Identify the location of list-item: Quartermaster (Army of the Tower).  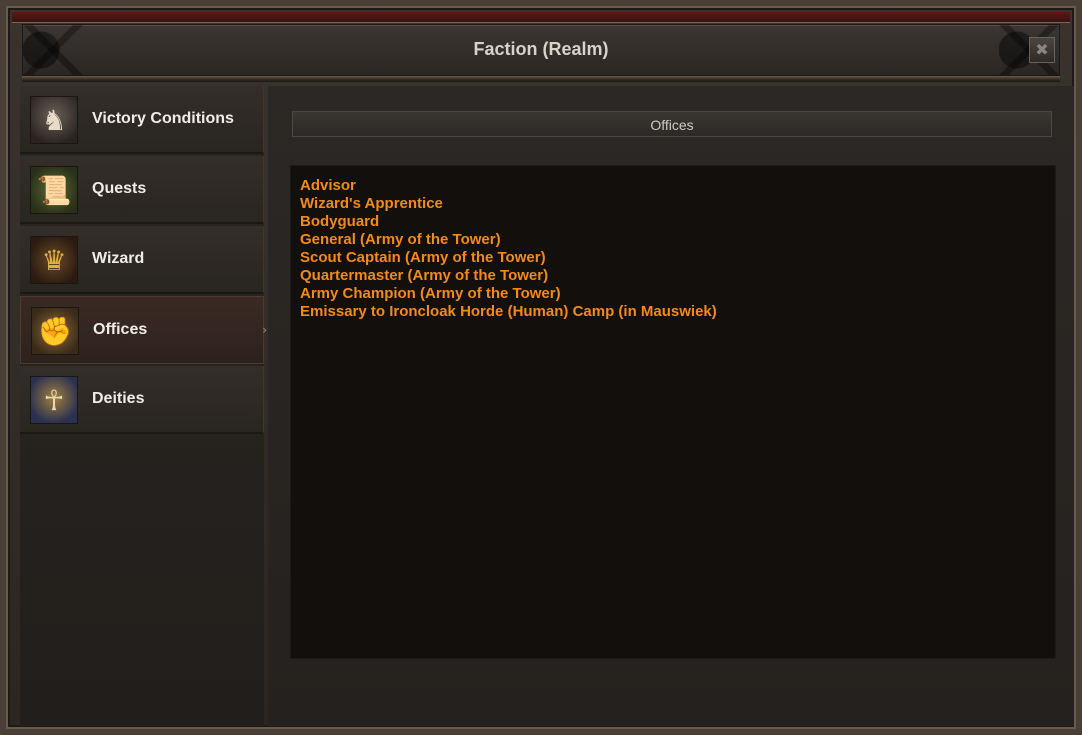
(673, 276).